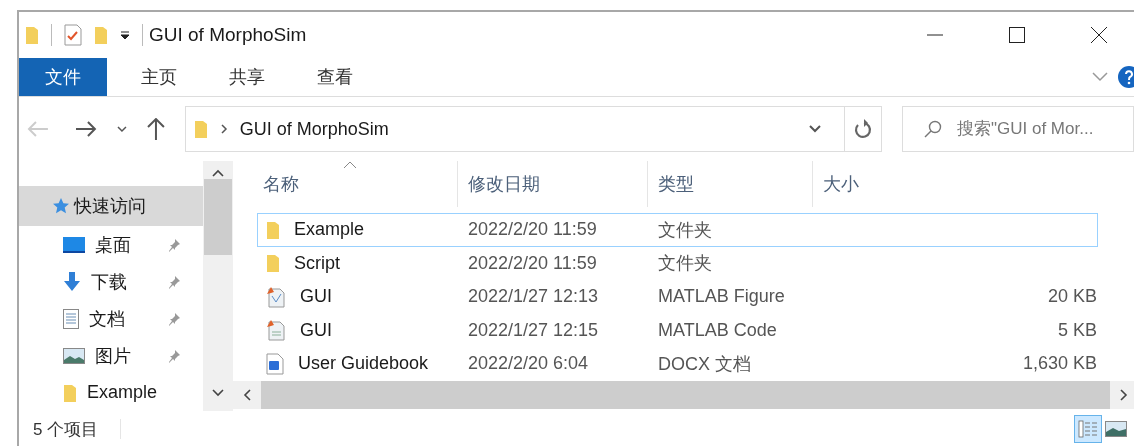  Describe the element at coordinates (1017, 35) in the screenshot. I see `maximize-icon` at that location.